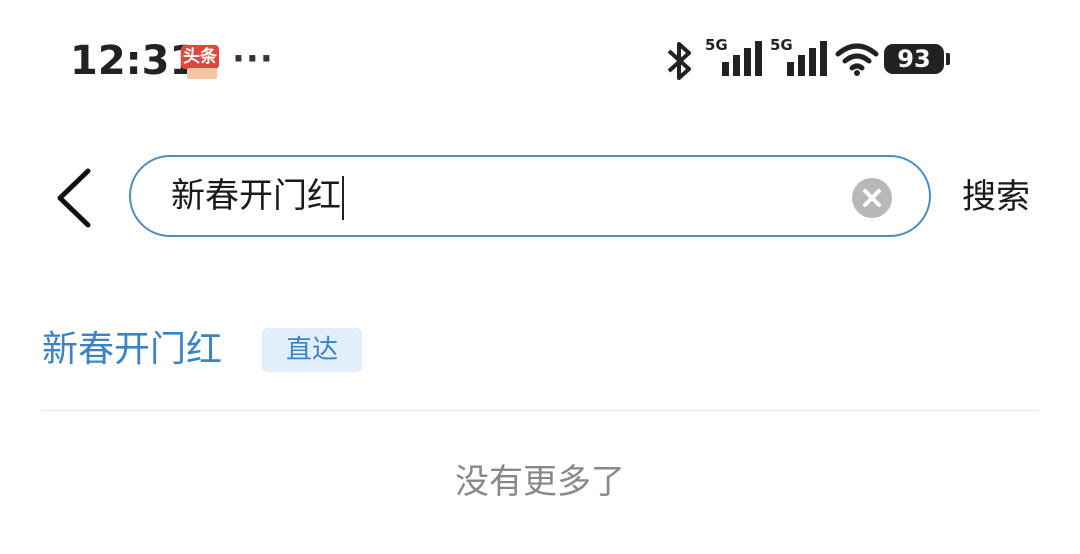  What do you see at coordinates (540, 350) in the screenshot?
I see `suggestion-item: 新春开门红 直达` at bounding box center [540, 350].